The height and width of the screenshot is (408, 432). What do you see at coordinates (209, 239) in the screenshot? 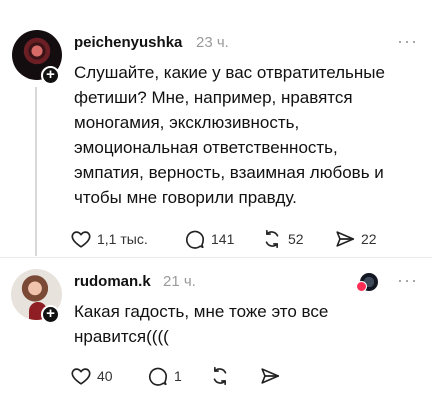
I see `reply-button: 141` at bounding box center [209, 239].